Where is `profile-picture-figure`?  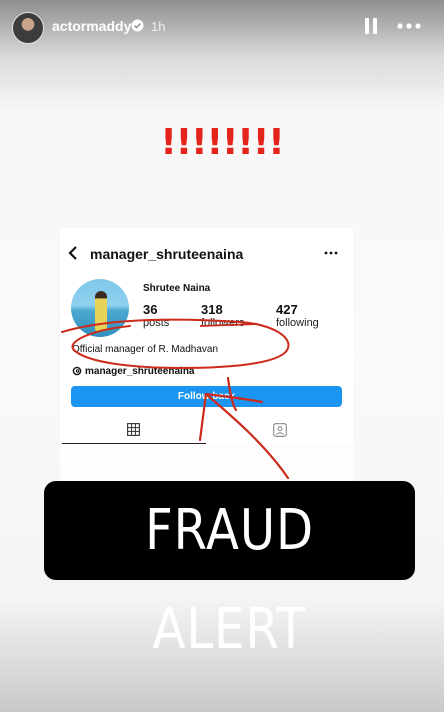 profile-picture-figure is located at coordinates (101, 311).